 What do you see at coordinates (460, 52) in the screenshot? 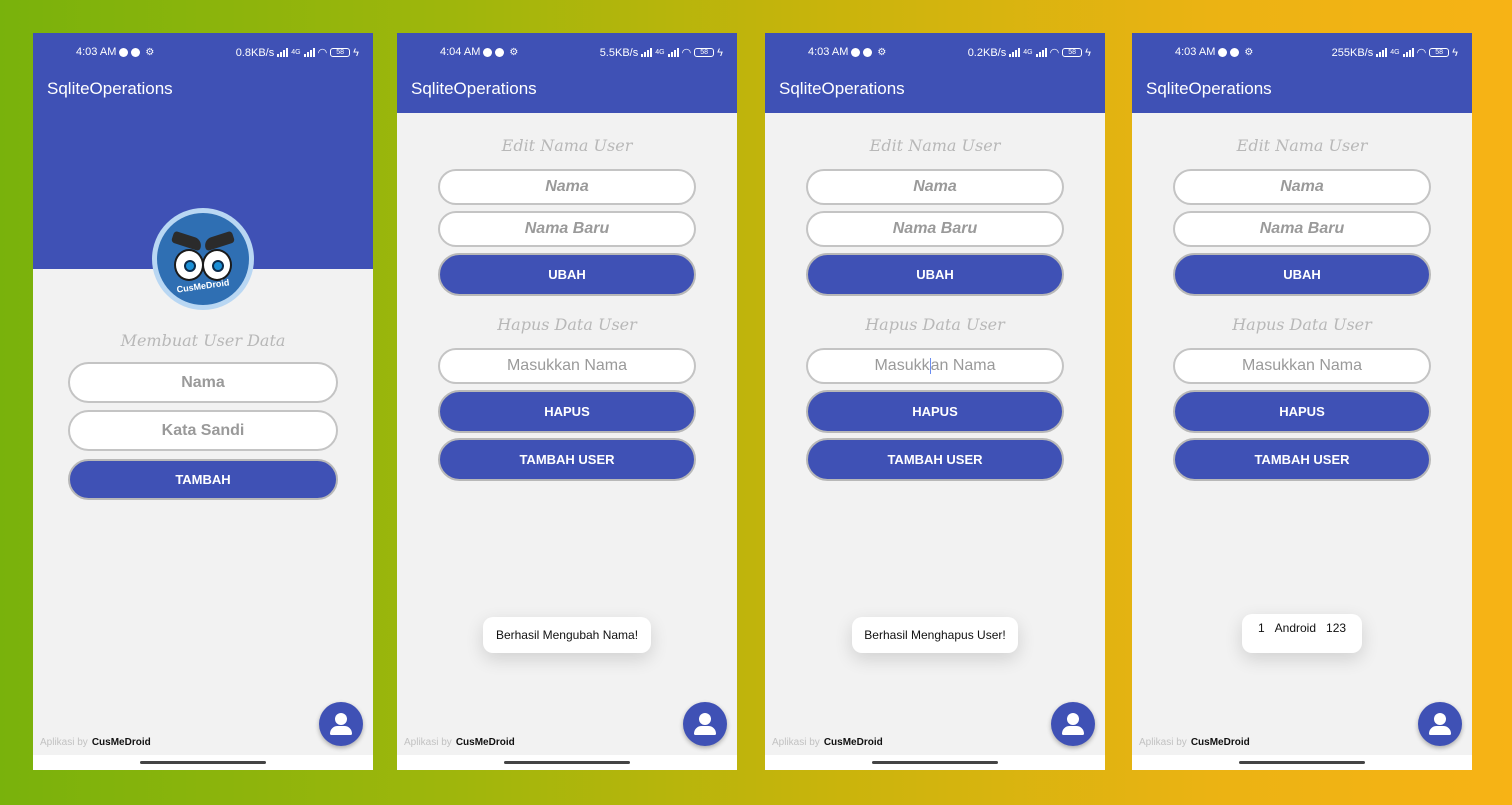
I see `status-time: 4:04 AM` at bounding box center [460, 52].